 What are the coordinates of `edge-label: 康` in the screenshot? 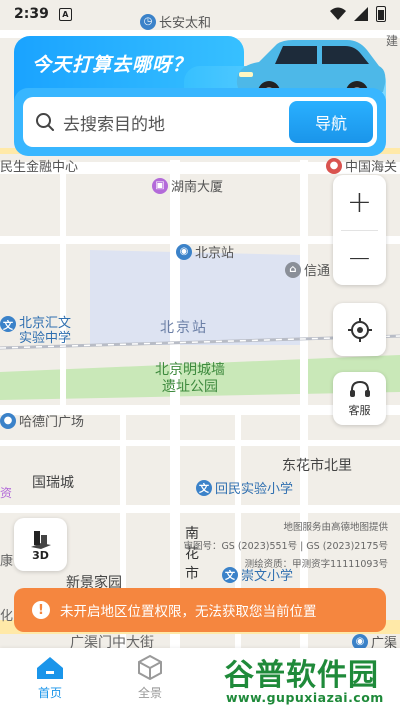 It's located at (7, 561).